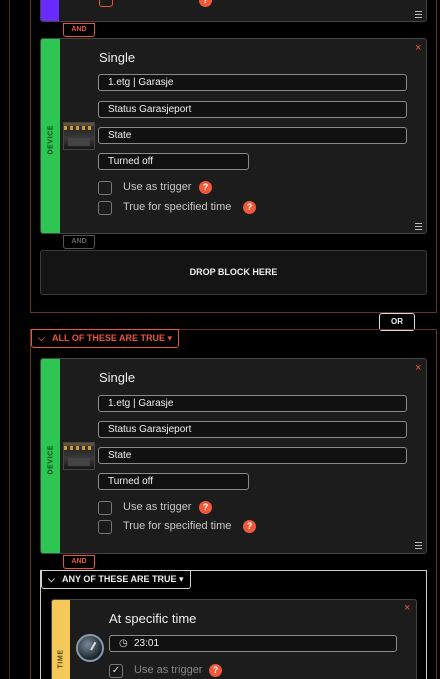 This screenshot has width=440, height=679. Describe the element at coordinates (50, 10) in the screenshot. I see `block-strip` at that location.